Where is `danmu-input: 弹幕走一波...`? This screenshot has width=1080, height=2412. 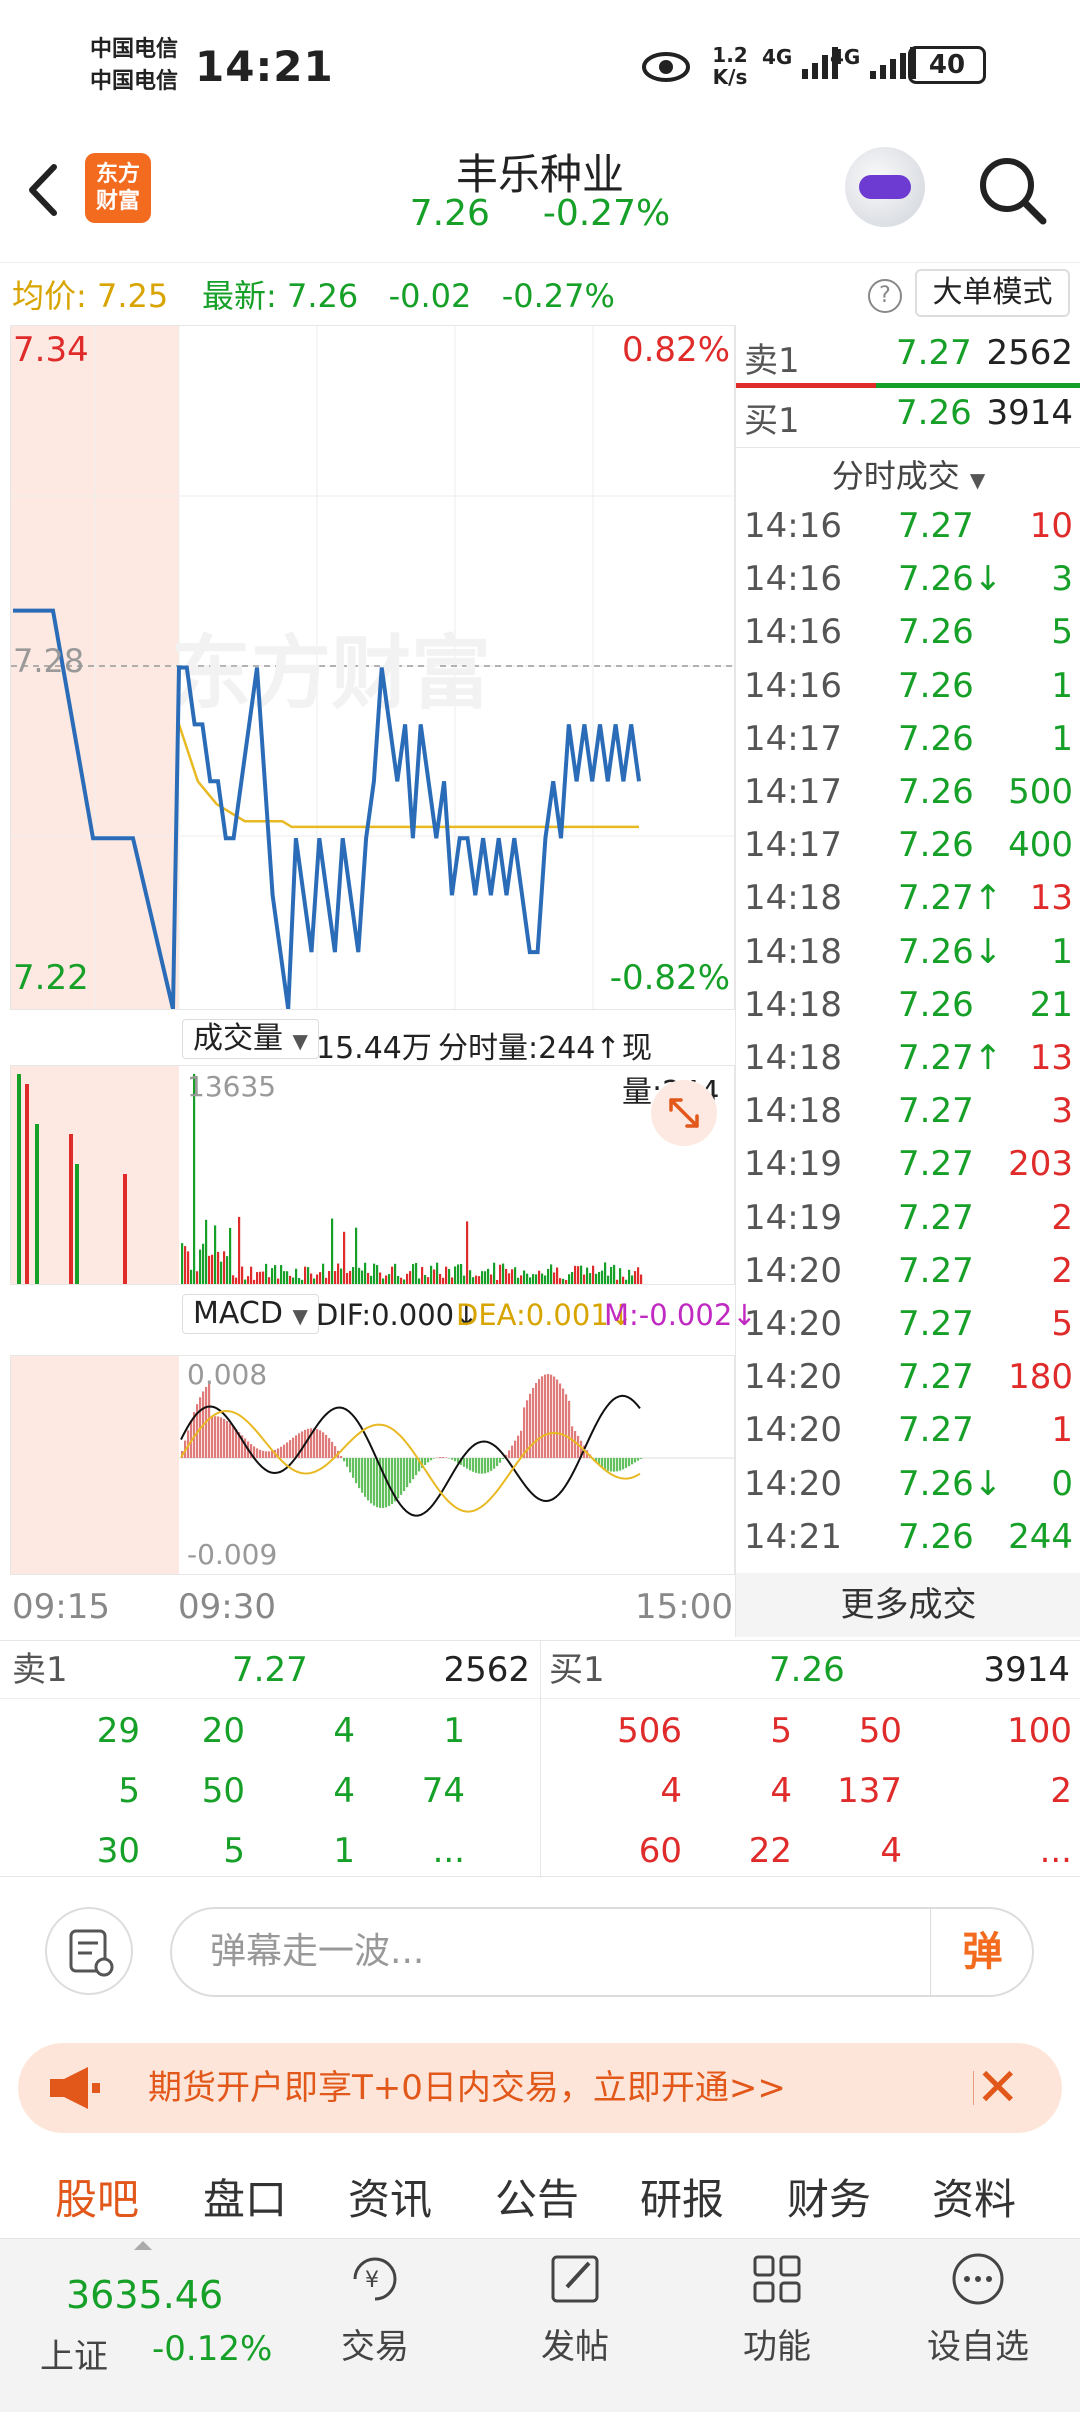 danmu-input: 弹幕走一波... is located at coordinates (602, 1952).